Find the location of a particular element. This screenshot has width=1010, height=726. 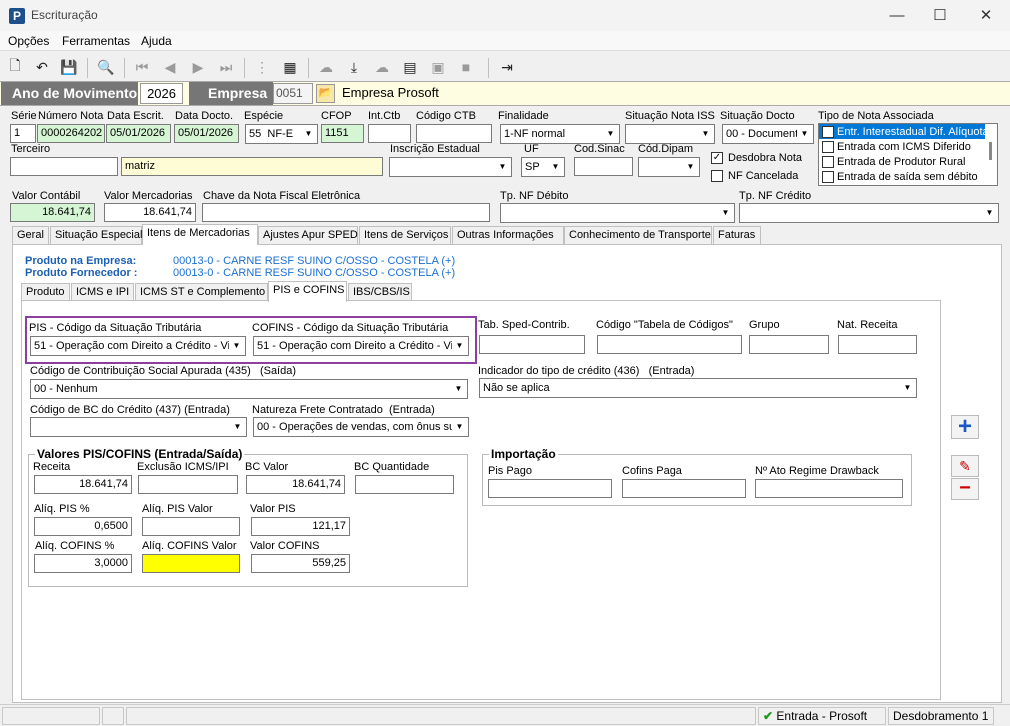

tab-conhecimento-transporte: Conhecimento de Transporte is located at coordinates (638, 235).